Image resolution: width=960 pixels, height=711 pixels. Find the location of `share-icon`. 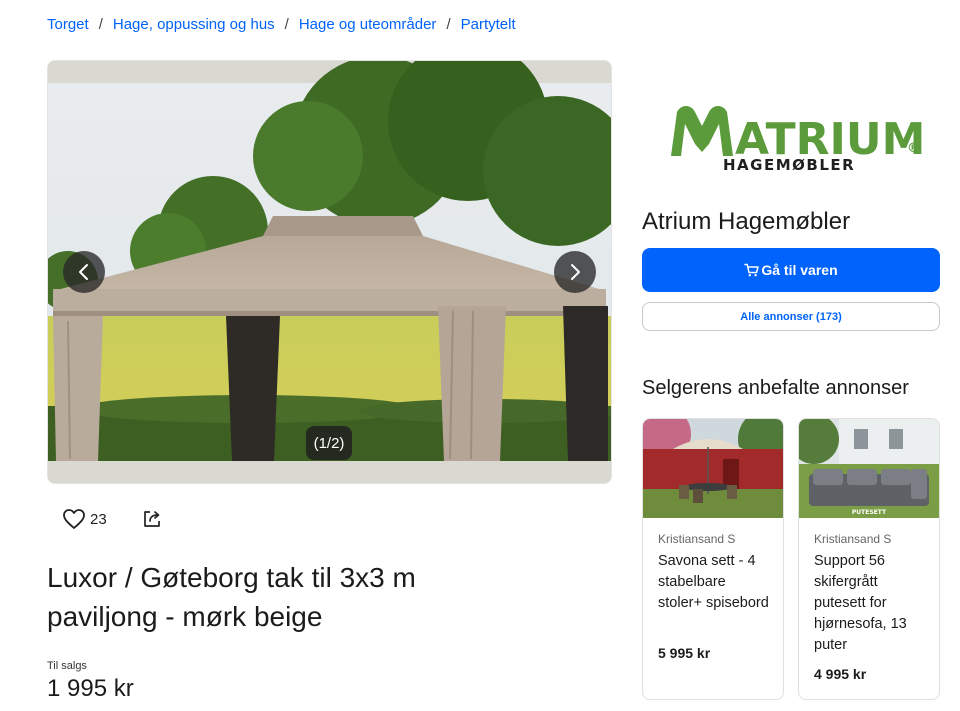

share-icon is located at coordinates (151, 519).